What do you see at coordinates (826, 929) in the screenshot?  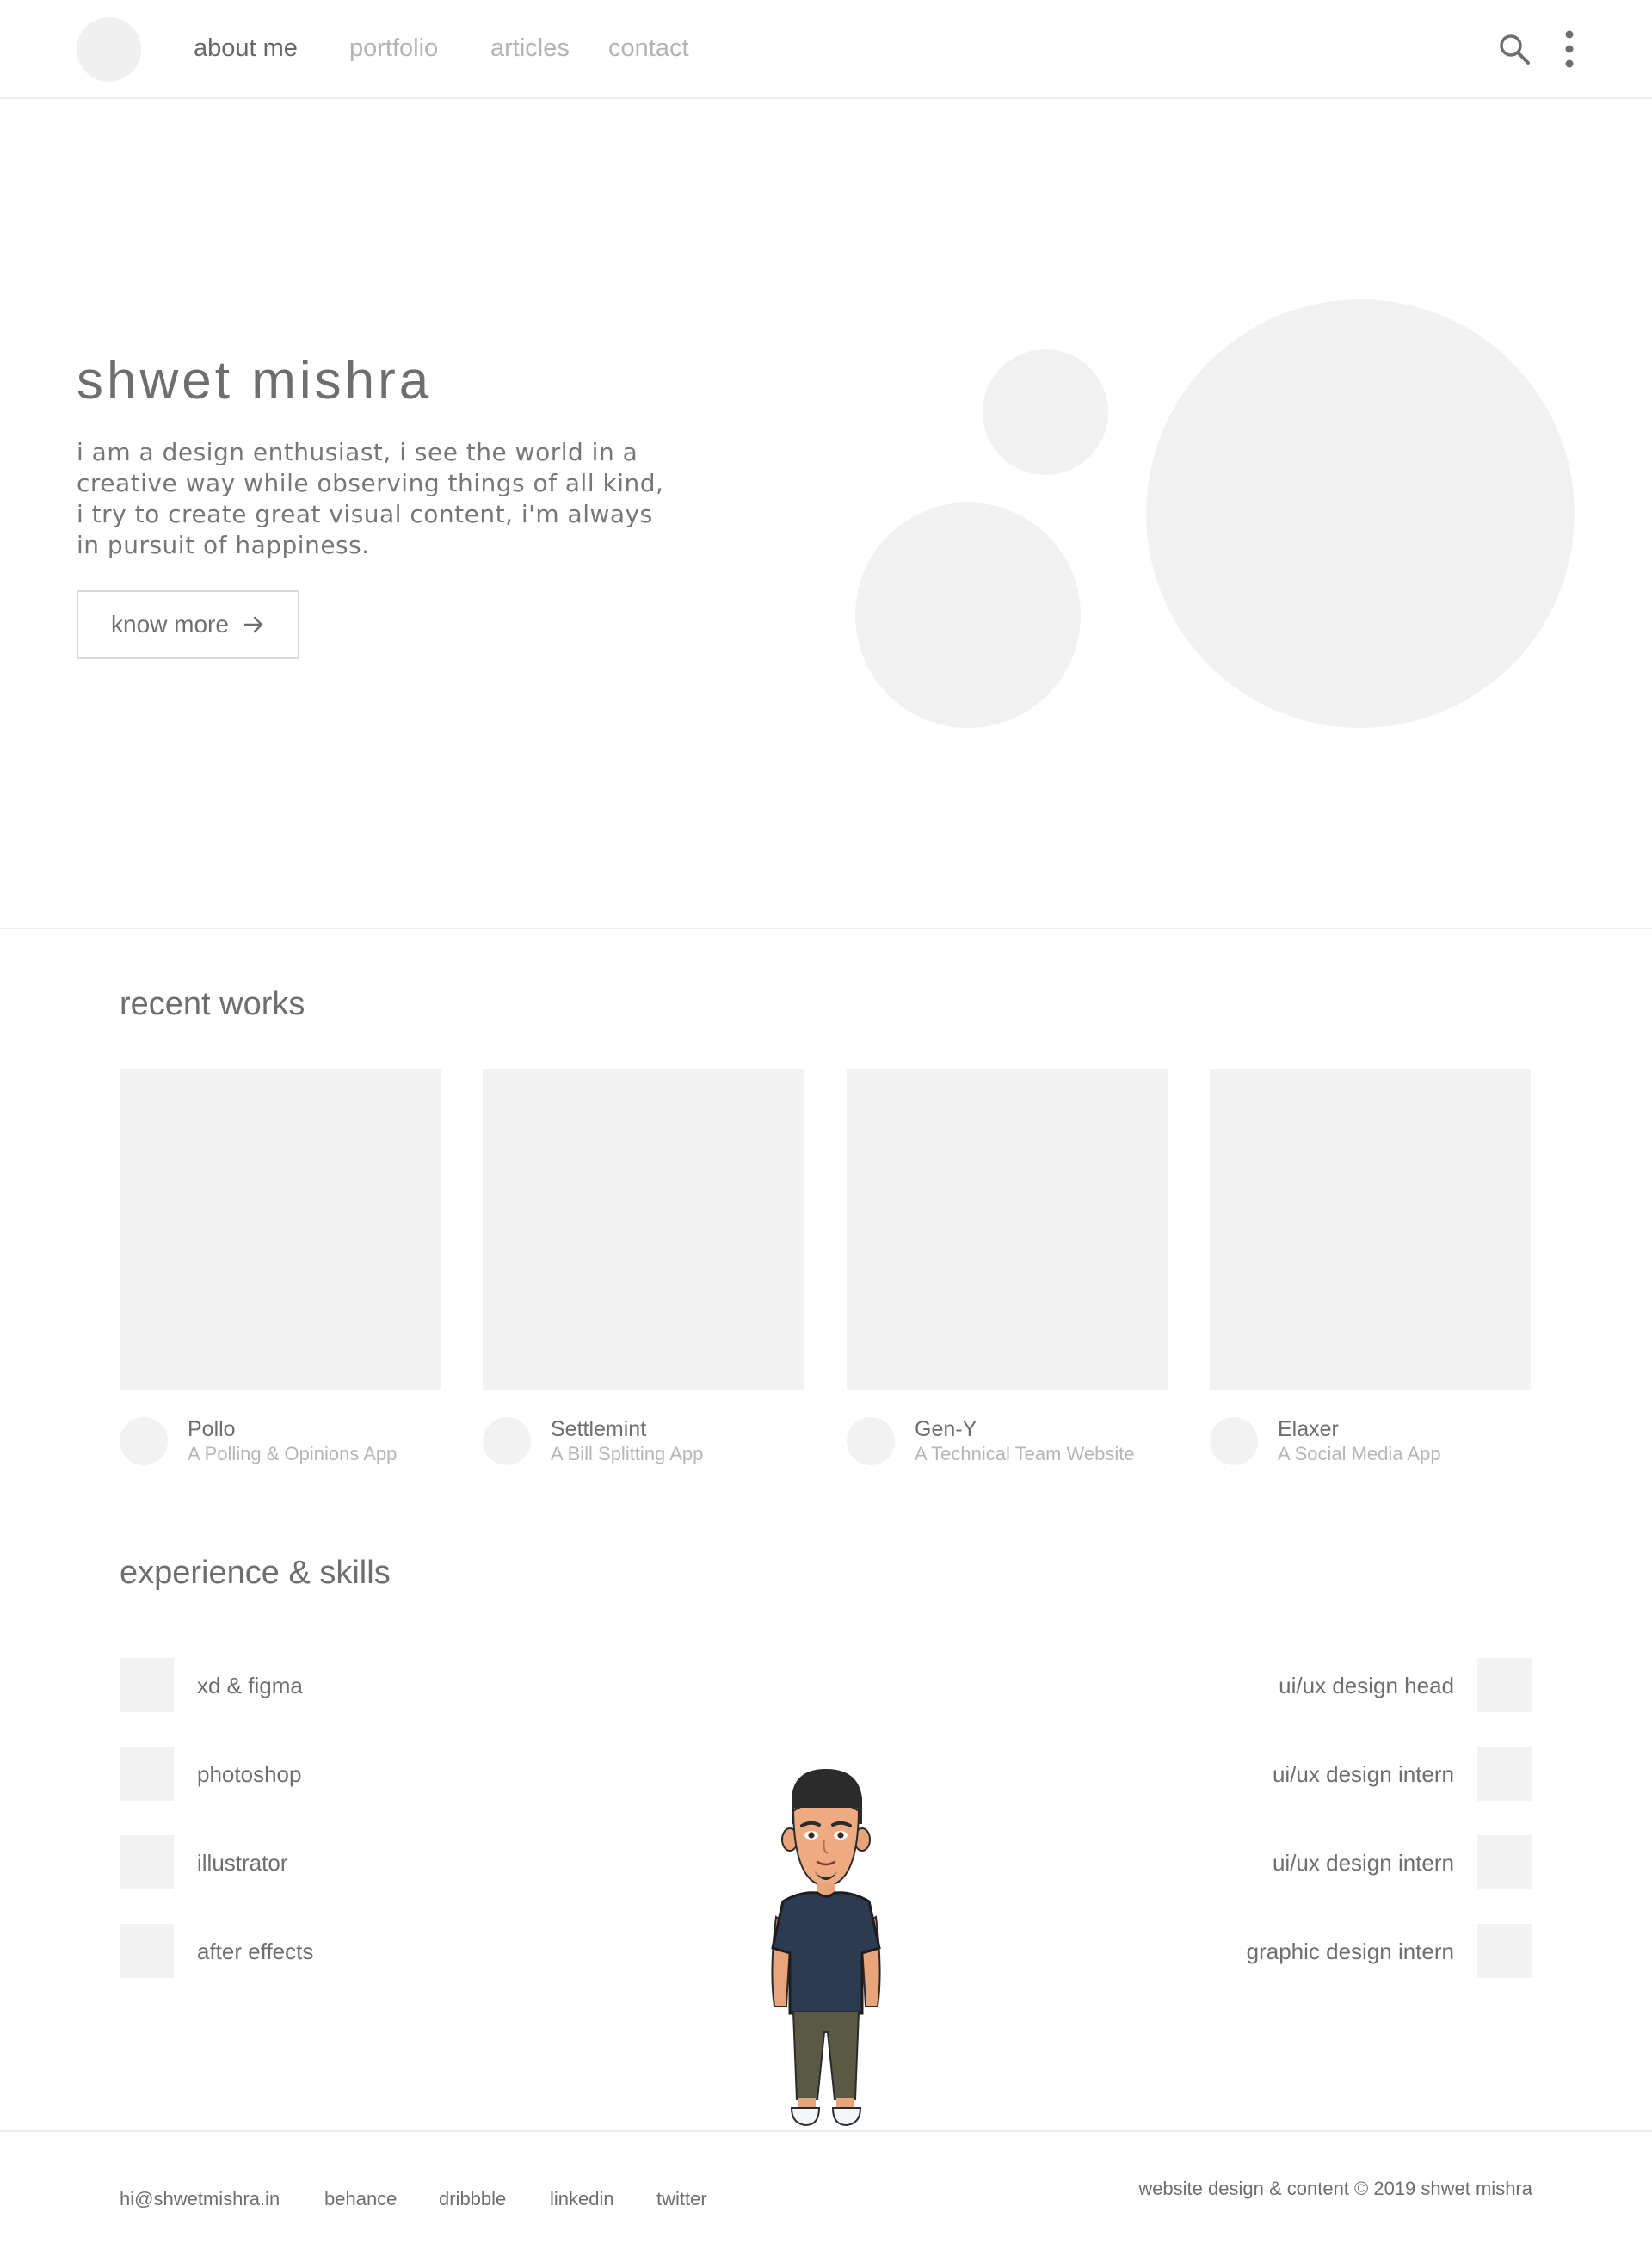 I see `section-divider` at bounding box center [826, 929].